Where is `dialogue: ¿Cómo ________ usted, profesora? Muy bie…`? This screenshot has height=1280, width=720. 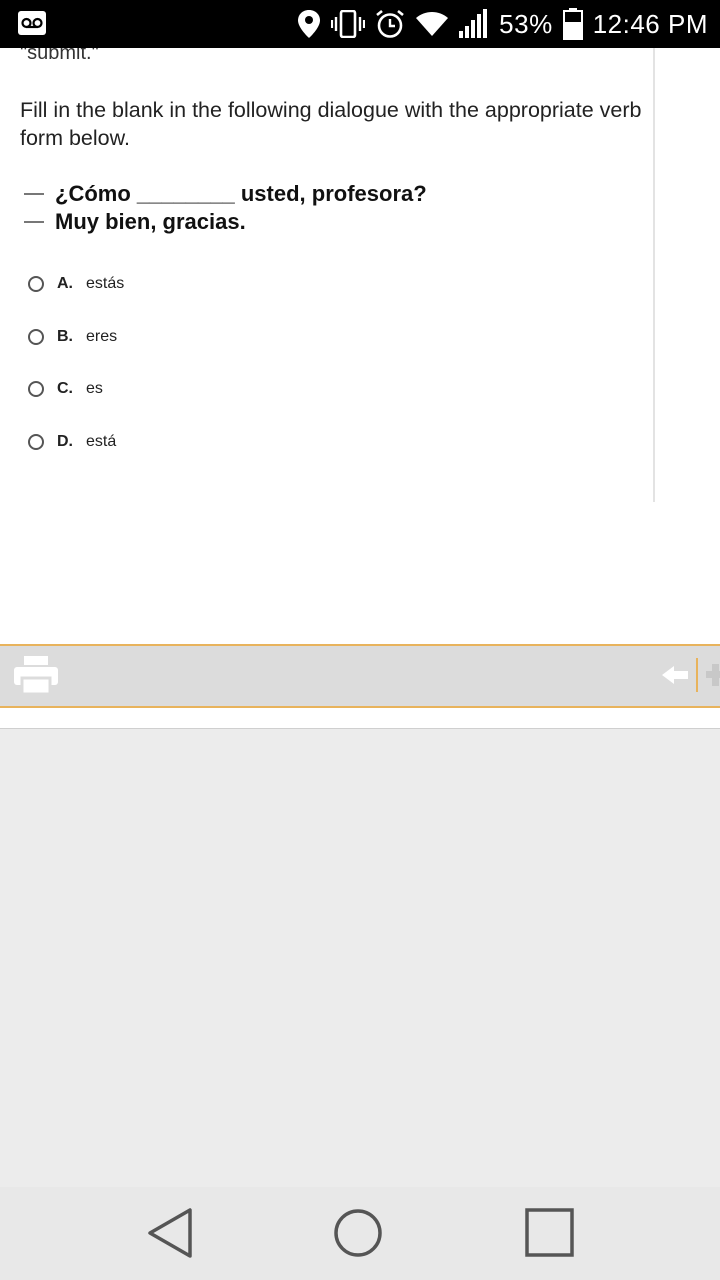 dialogue: ¿Cómo ________ usted, profesora? Muy bie… is located at coordinates (225, 208).